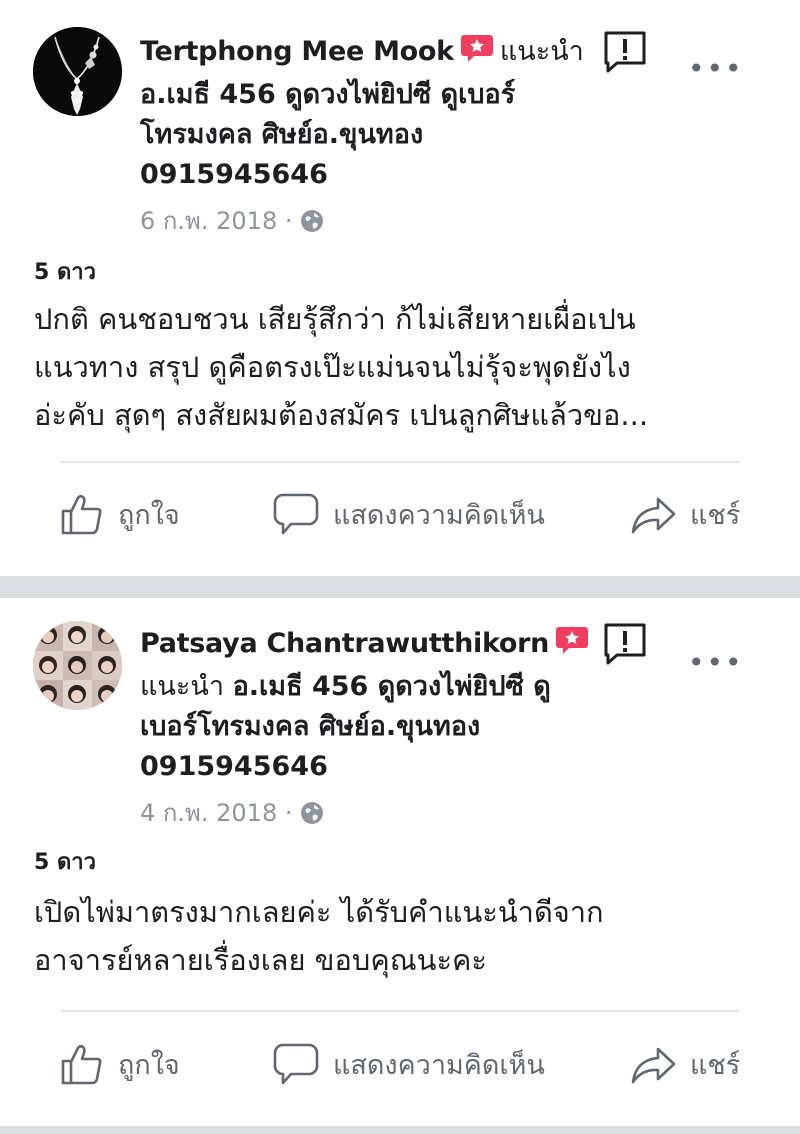 The width and height of the screenshot is (800, 1134). I want to click on review-line: อาจารย์หลายเรื่องเลย ขอบคุณนะคะ, so click(260, 960).